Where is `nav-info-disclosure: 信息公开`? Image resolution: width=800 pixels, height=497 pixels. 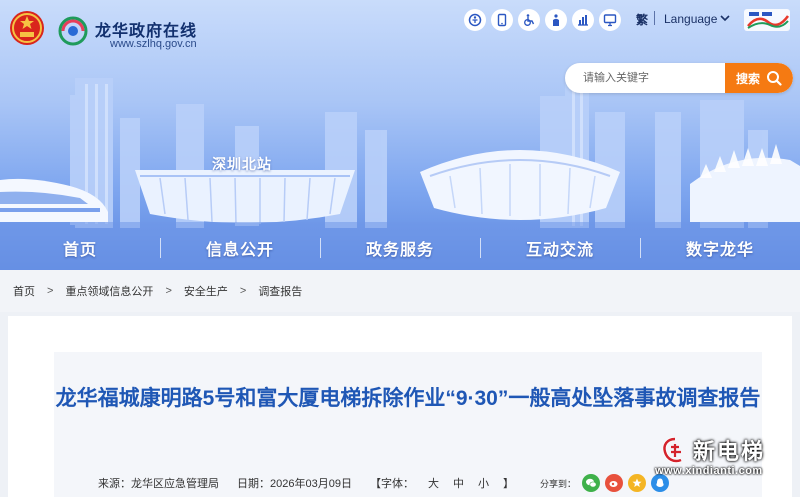
nav-info-disclosure: 信息公开 is located at coordinates (240, 248).